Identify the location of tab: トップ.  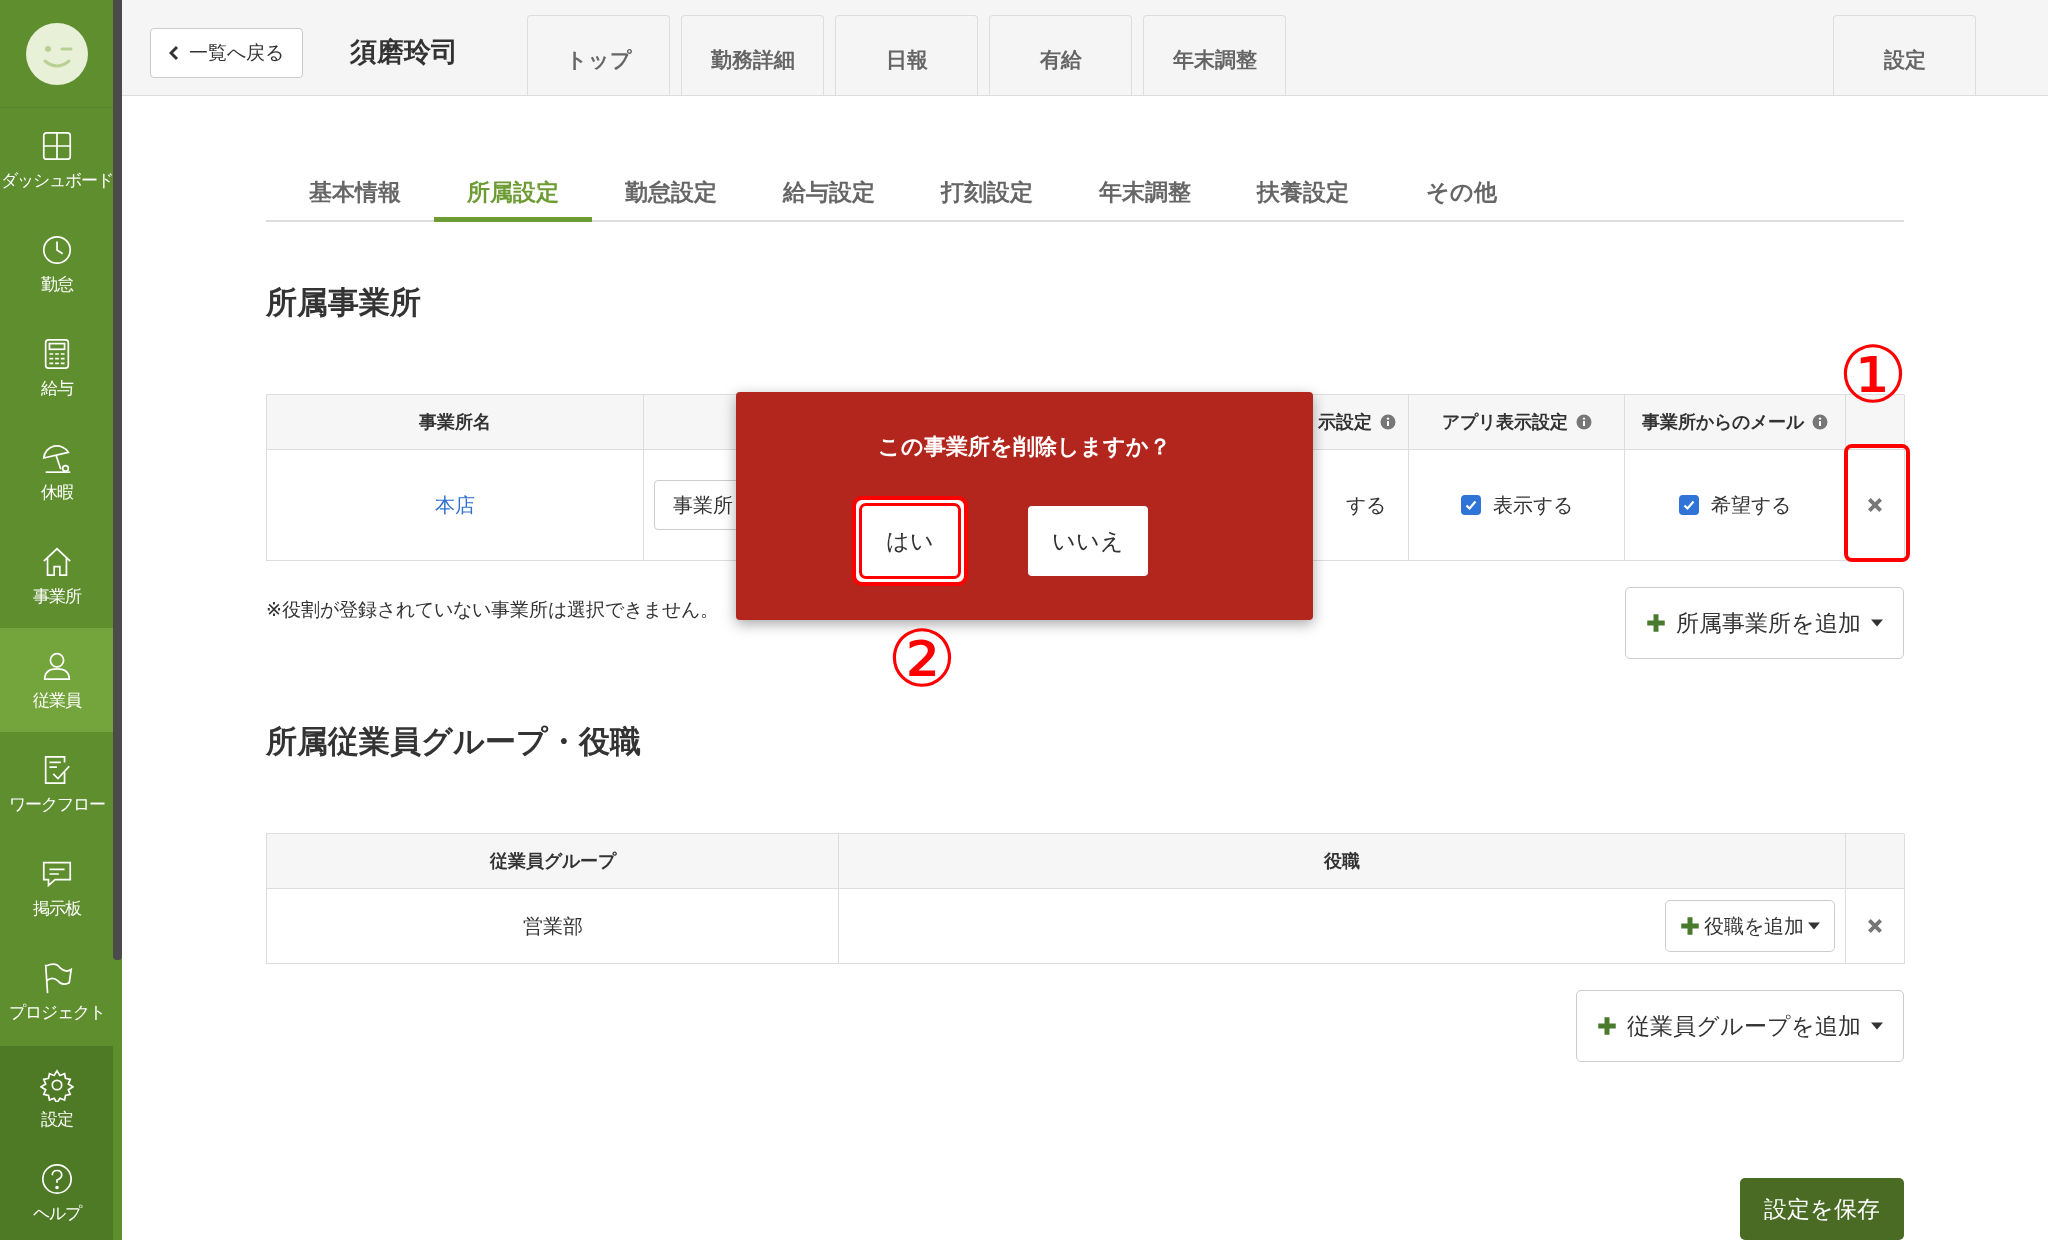
(598, 55).